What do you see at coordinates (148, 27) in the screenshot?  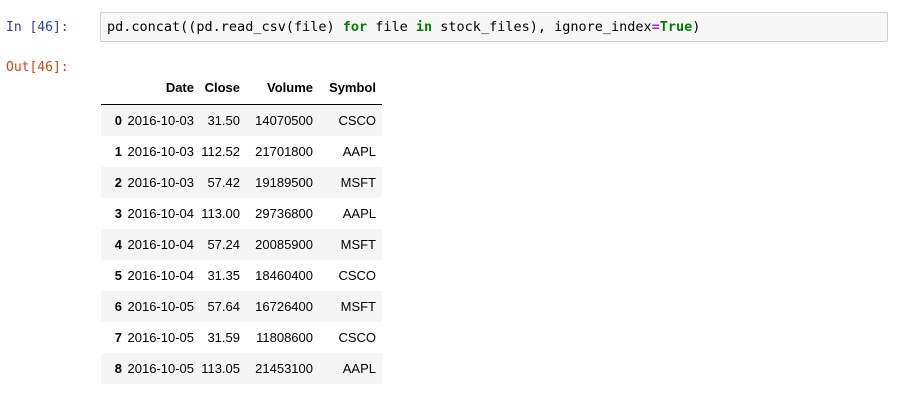 I see `code-token: pd.concat(` at bounding box center [148, 27].